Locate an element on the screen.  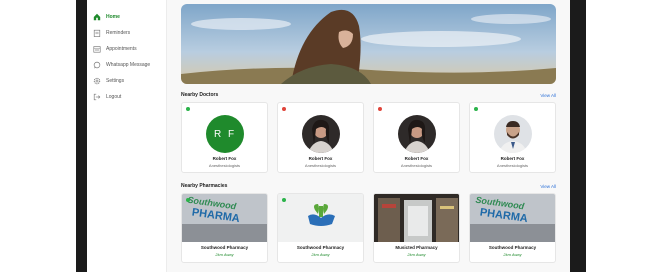
logout-icon is located at coordinates (97, 97).